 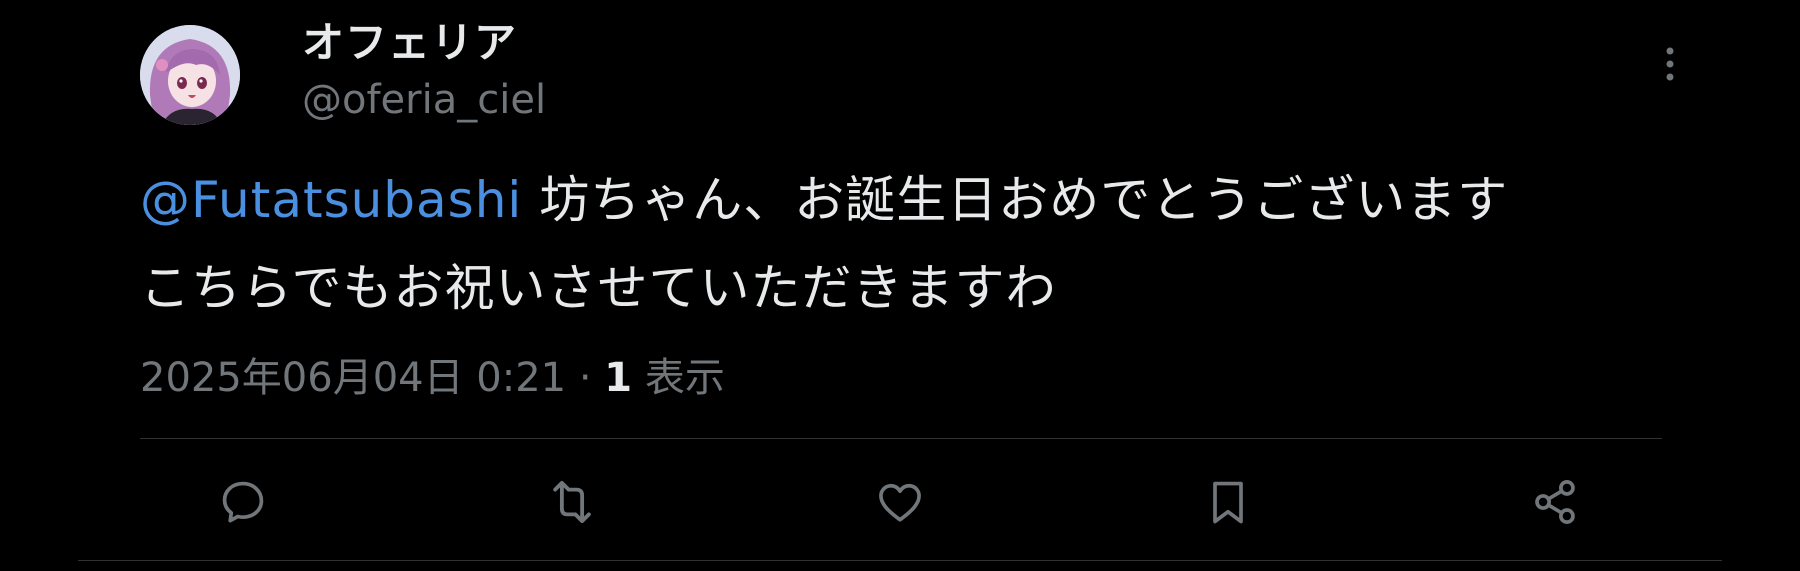 I want to click on share-icon, so click(x=1555, y=502).